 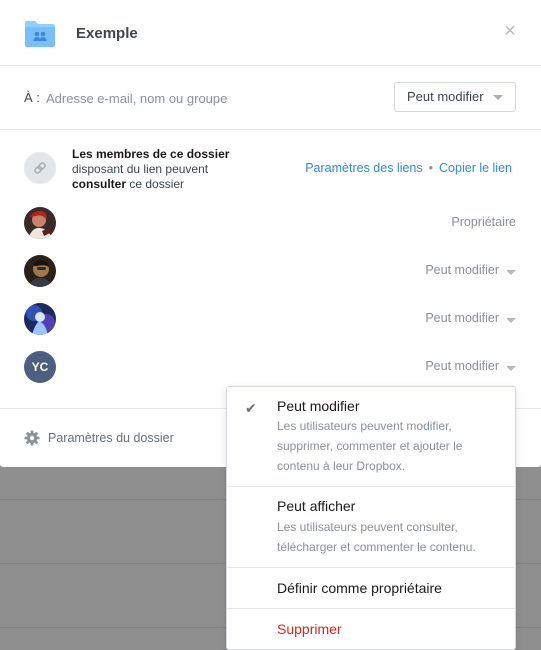 What do you see at coordinates (140, 169) in the screenshot?
I see `link-text-line2: disposant du lien peuvent` at bounding box center [140, 169].